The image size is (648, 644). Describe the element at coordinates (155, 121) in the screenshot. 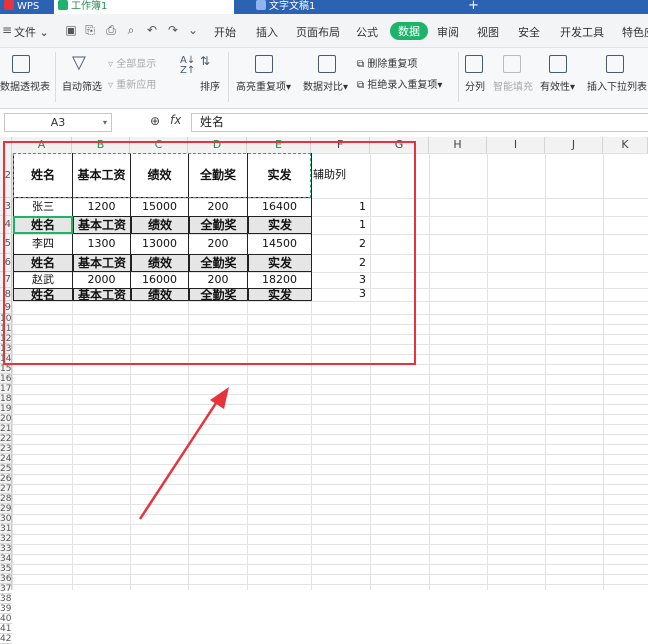

I see `zoom-icon: ⊕` at that location.